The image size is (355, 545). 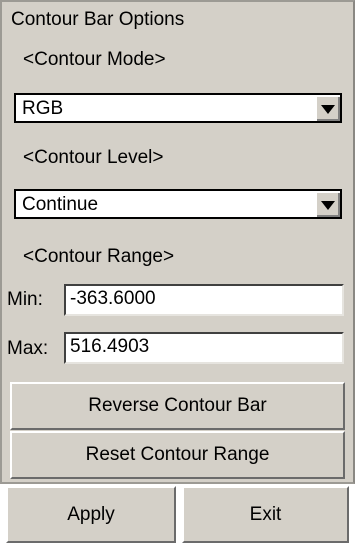 I want to click on contour-level-select: Continue, so click(x=178, y=204).